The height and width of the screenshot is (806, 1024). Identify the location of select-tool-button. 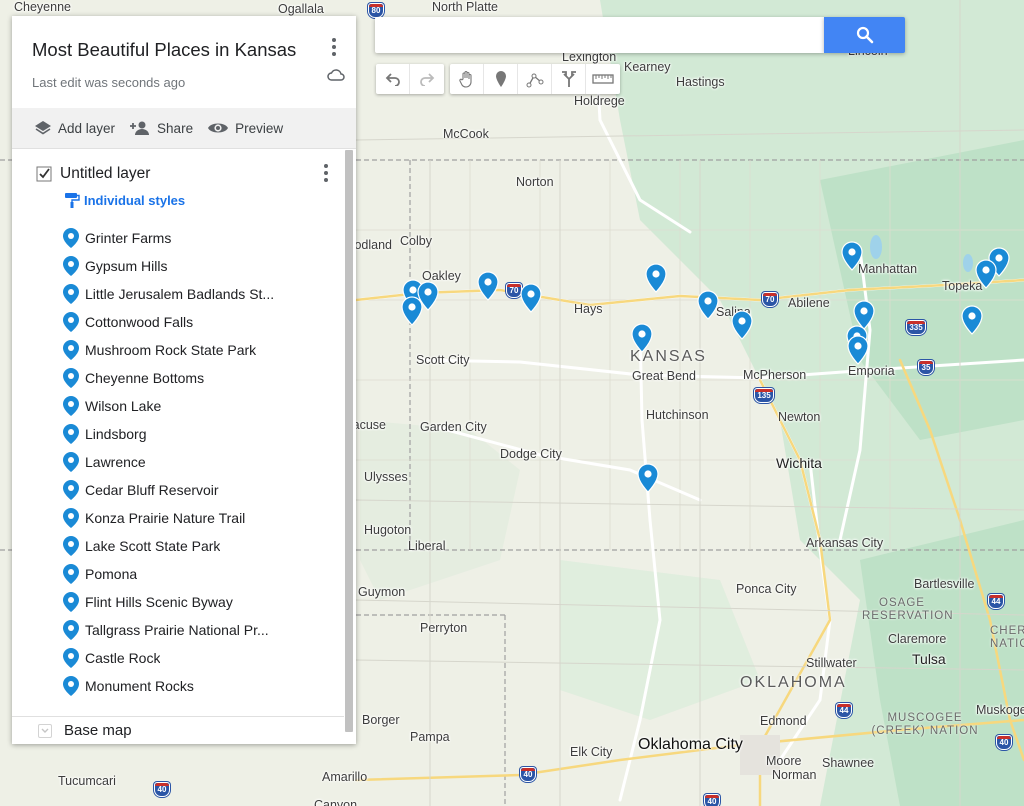
(467, 79).